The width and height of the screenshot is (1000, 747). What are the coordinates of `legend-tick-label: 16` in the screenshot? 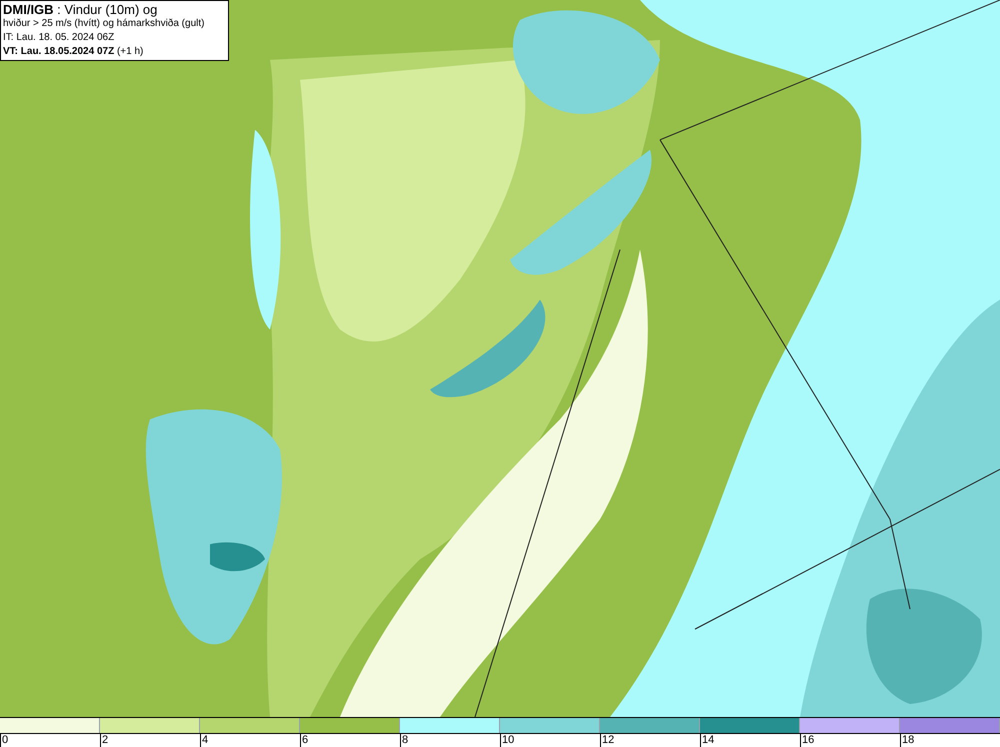 It's located at (808, 740).